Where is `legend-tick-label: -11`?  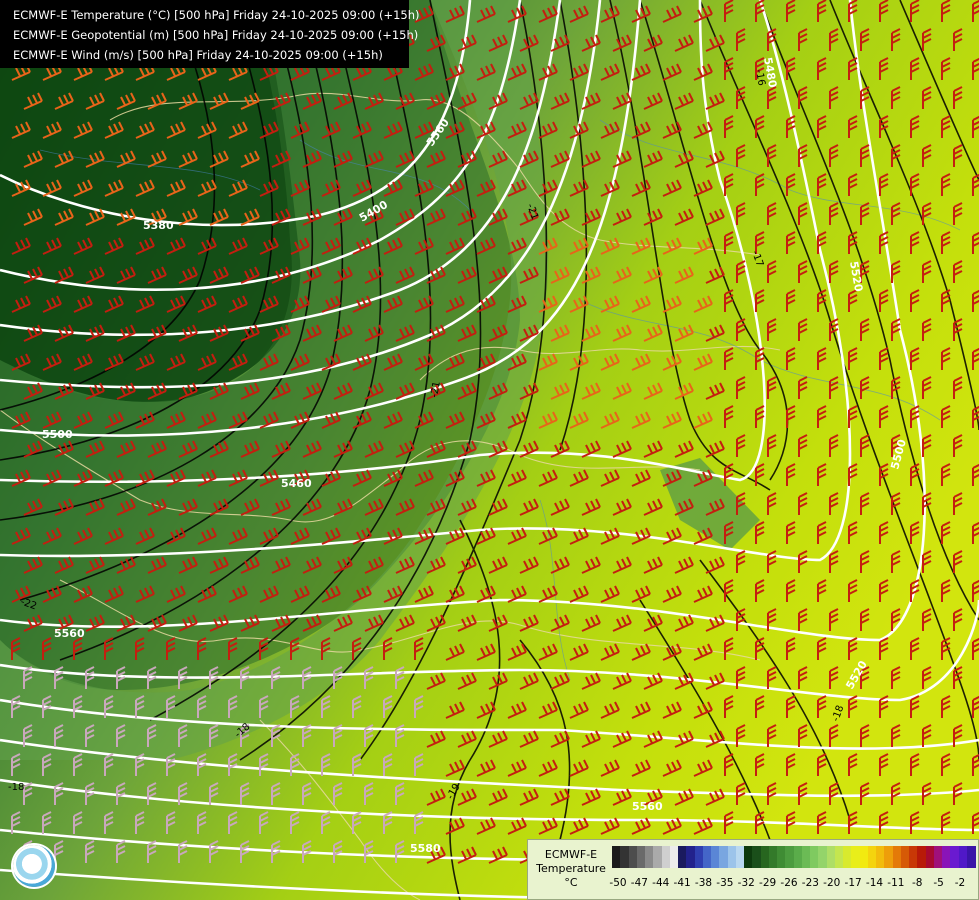
legend-tick-label: -11 is located at coordinates (896, 883).